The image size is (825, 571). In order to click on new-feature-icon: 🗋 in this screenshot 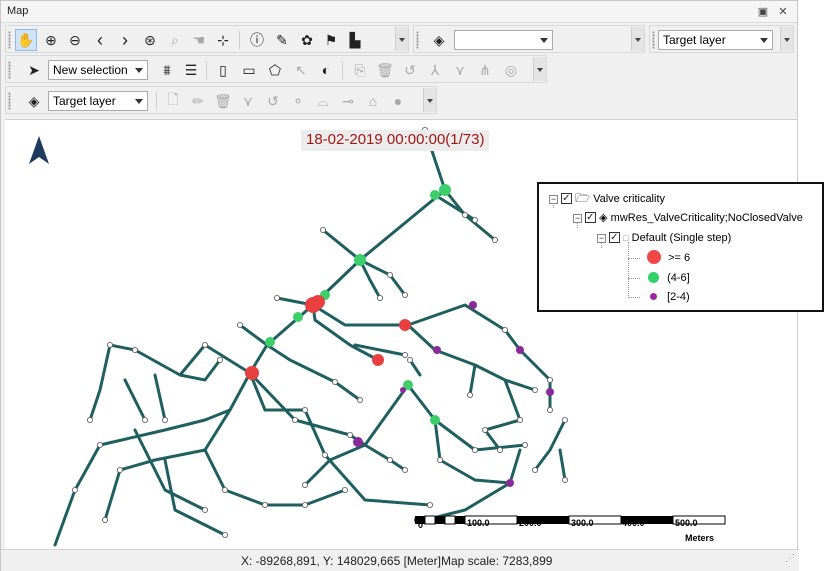, I will do `click(173, 101)`.